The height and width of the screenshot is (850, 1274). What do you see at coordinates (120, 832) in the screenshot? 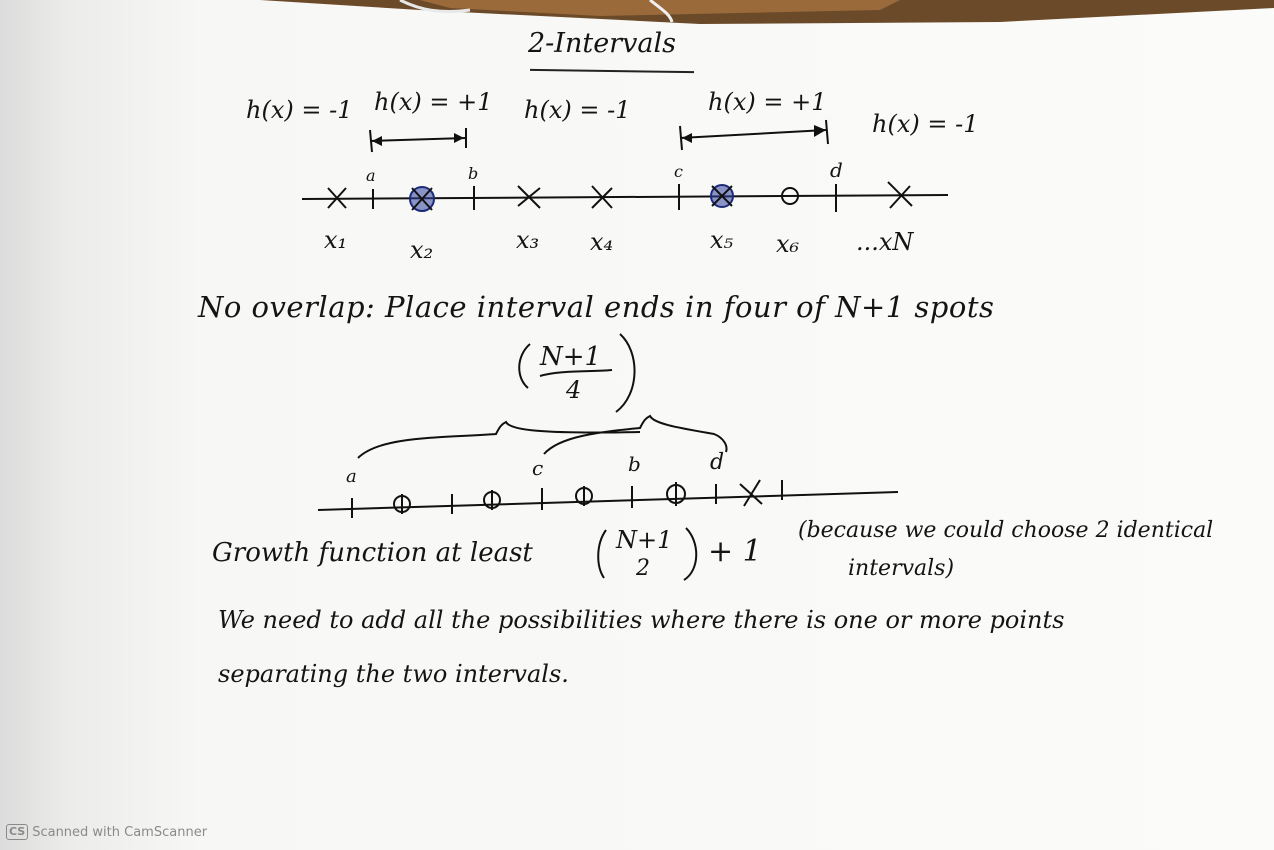
I see `watermark-text: Scanned with CamScanner` at bounding box center [120, 832].